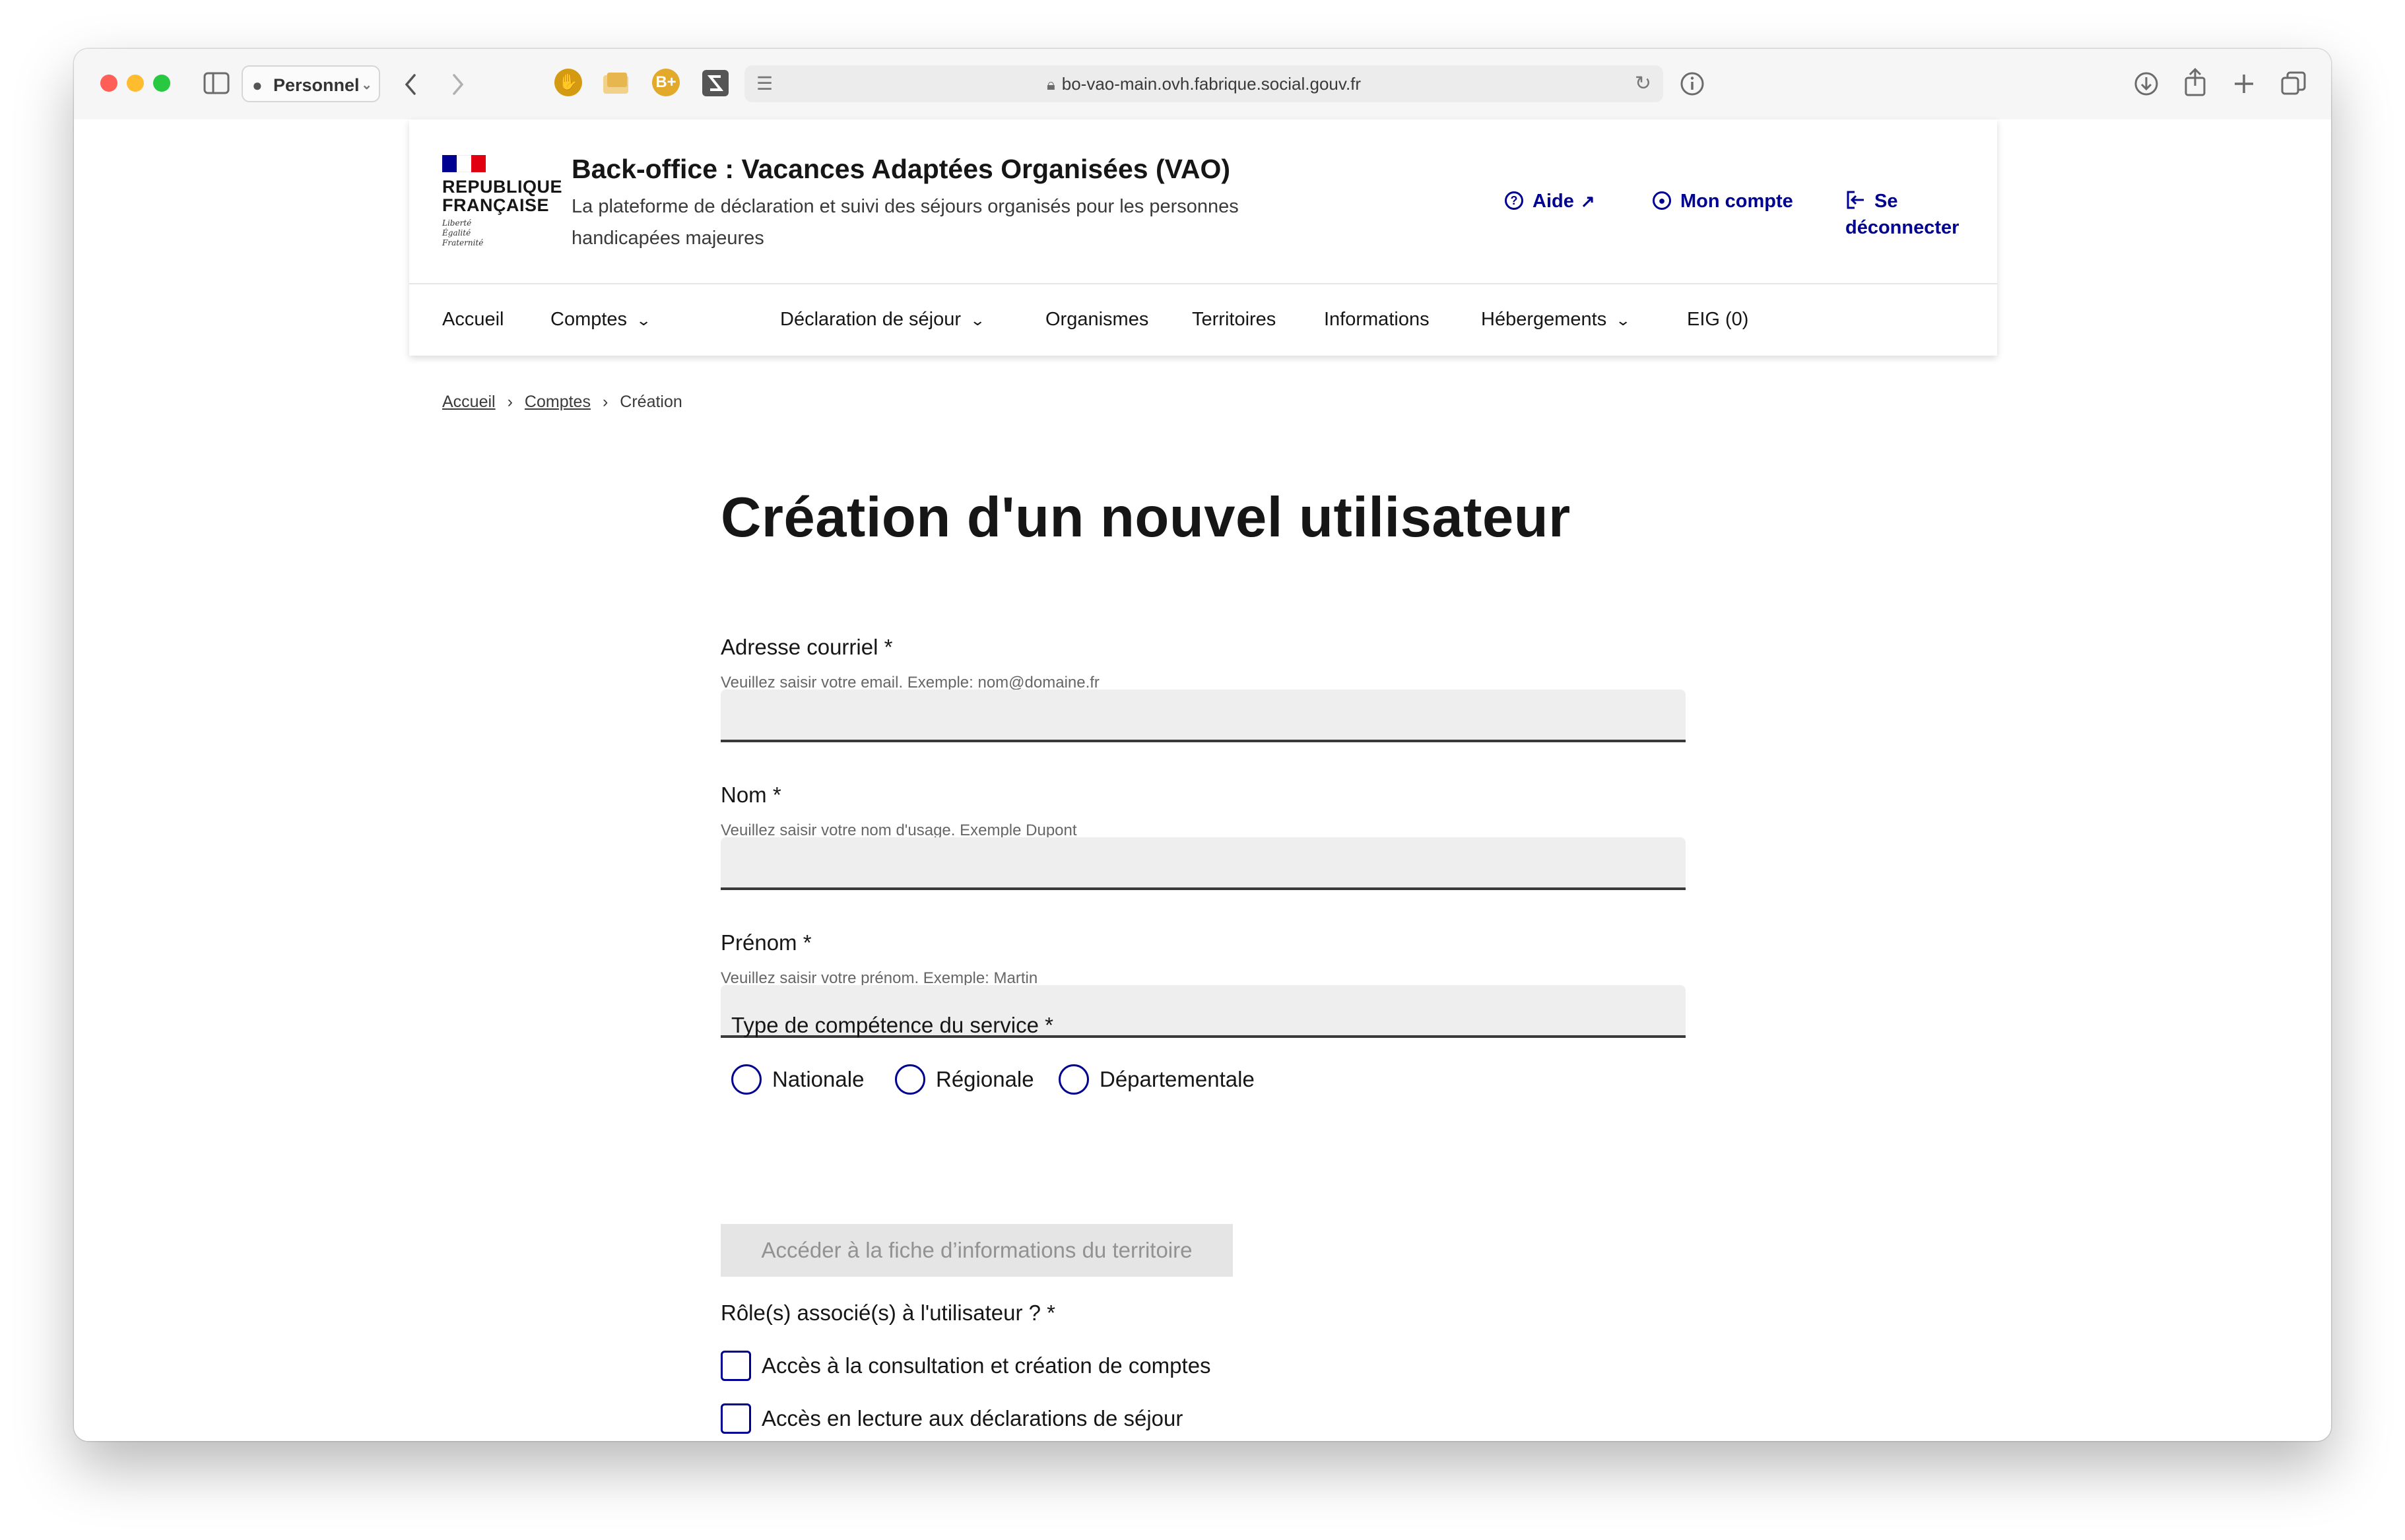 This screenshot has width=2405, height=1540. Describe the element at coordinates (807, 647) in the screenshot. I see `email-label: Adresse courriel *` at that location.